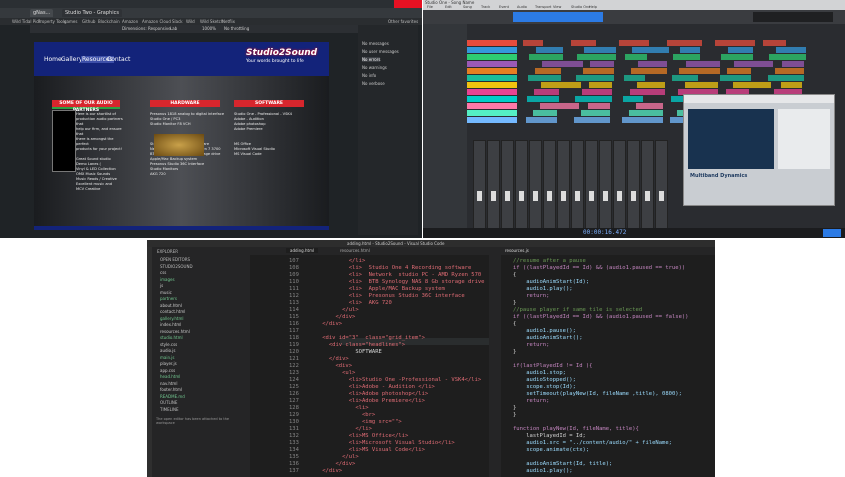  What do you see at coordinates (375, 43) in the screenshot?
I see `console-filter-messages: No messages` at bounding box center [375, 43].